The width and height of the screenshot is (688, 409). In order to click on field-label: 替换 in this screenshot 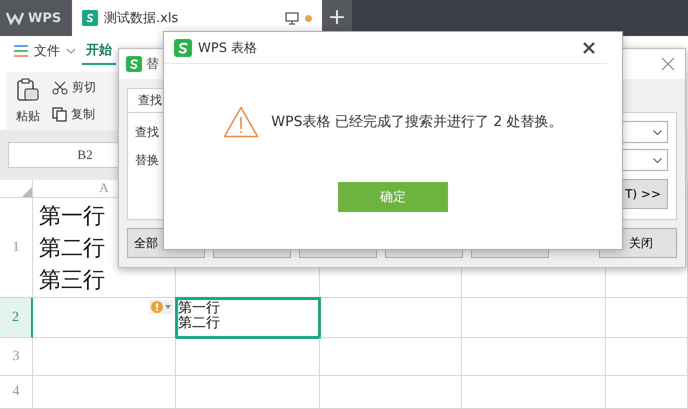, I will do `click(147, 160)`.